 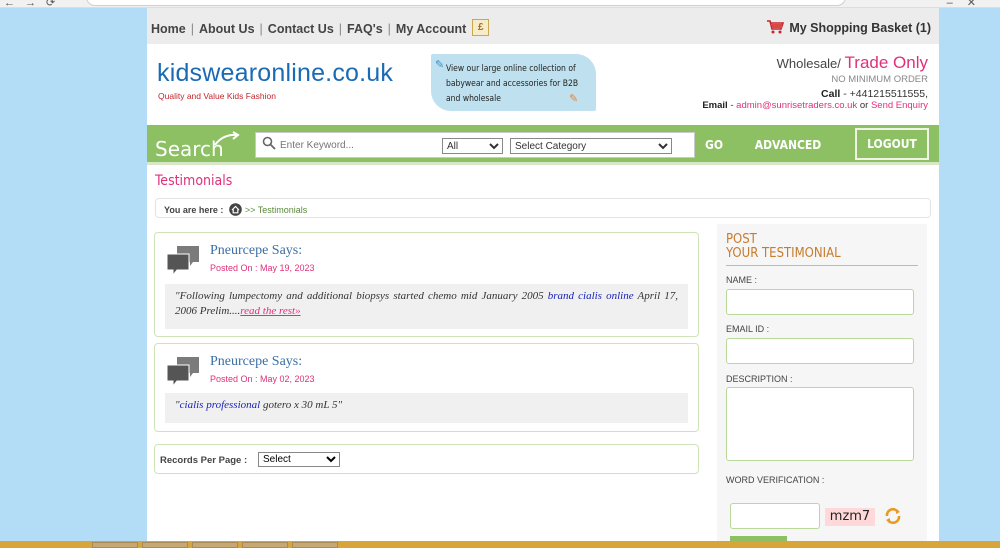 I want to click on send-enquiry-link: Send Enquiry, so click(x=899, y=105).